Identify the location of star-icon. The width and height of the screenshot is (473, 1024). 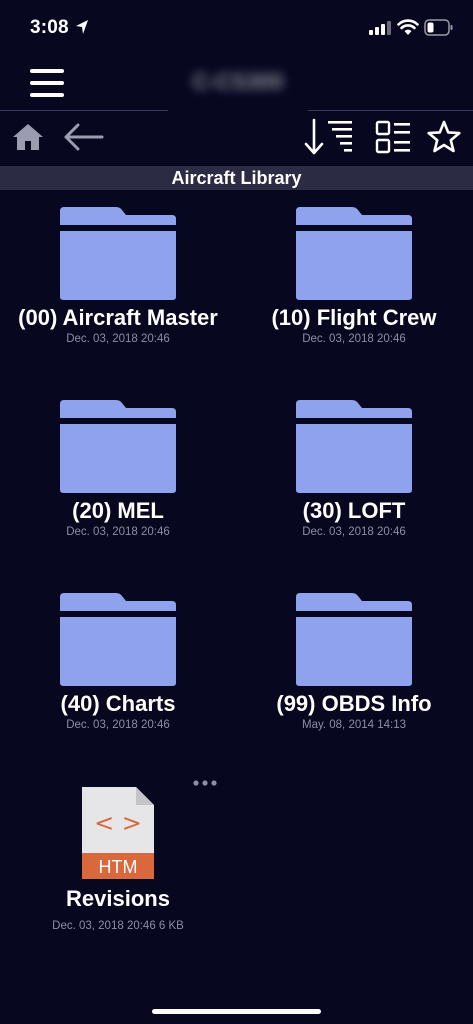
(444, 137).